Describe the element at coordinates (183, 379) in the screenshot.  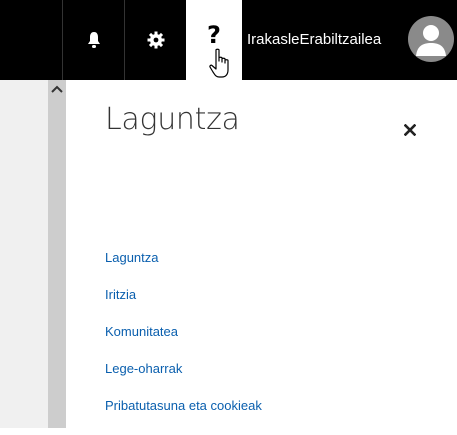
I see `help-link-lege-oharrak: Lege-oharrak` at that location.